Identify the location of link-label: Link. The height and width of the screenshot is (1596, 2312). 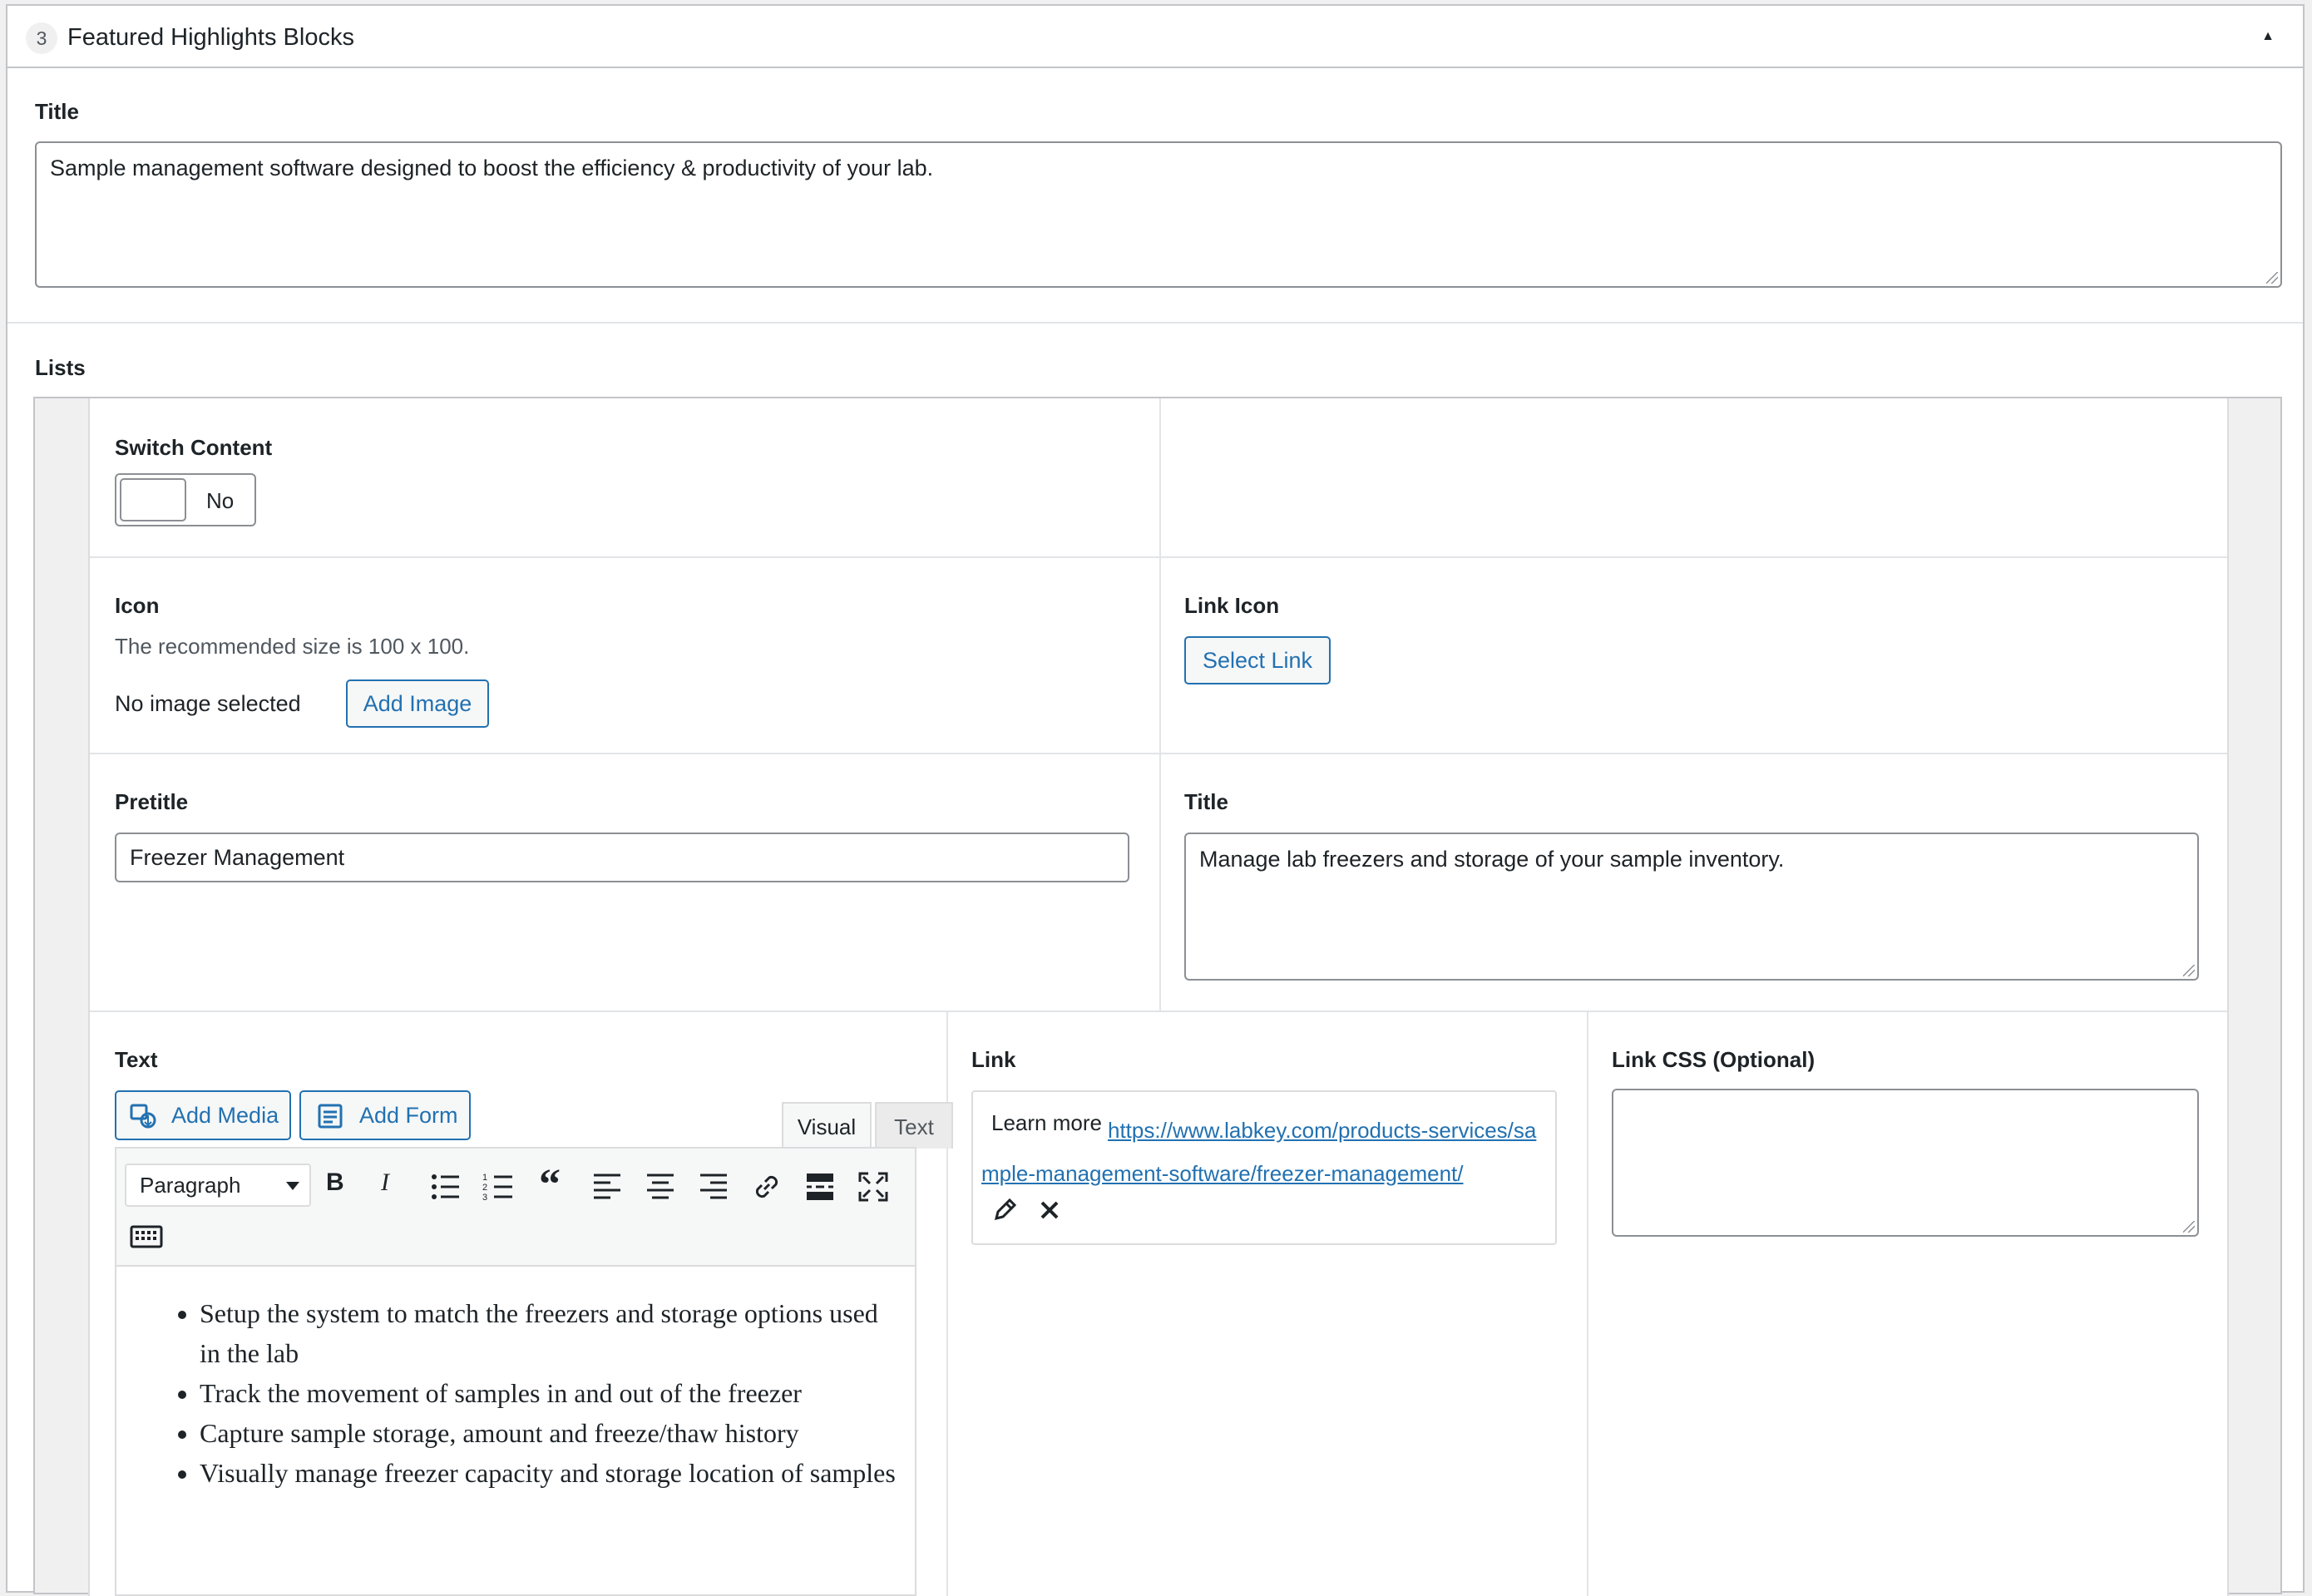
(994, 1059).